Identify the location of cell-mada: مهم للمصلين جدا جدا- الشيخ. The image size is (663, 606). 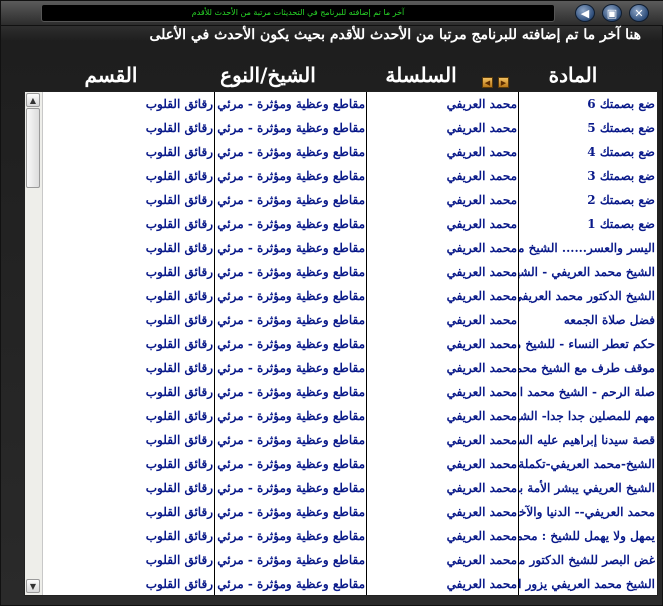
(587, 416).